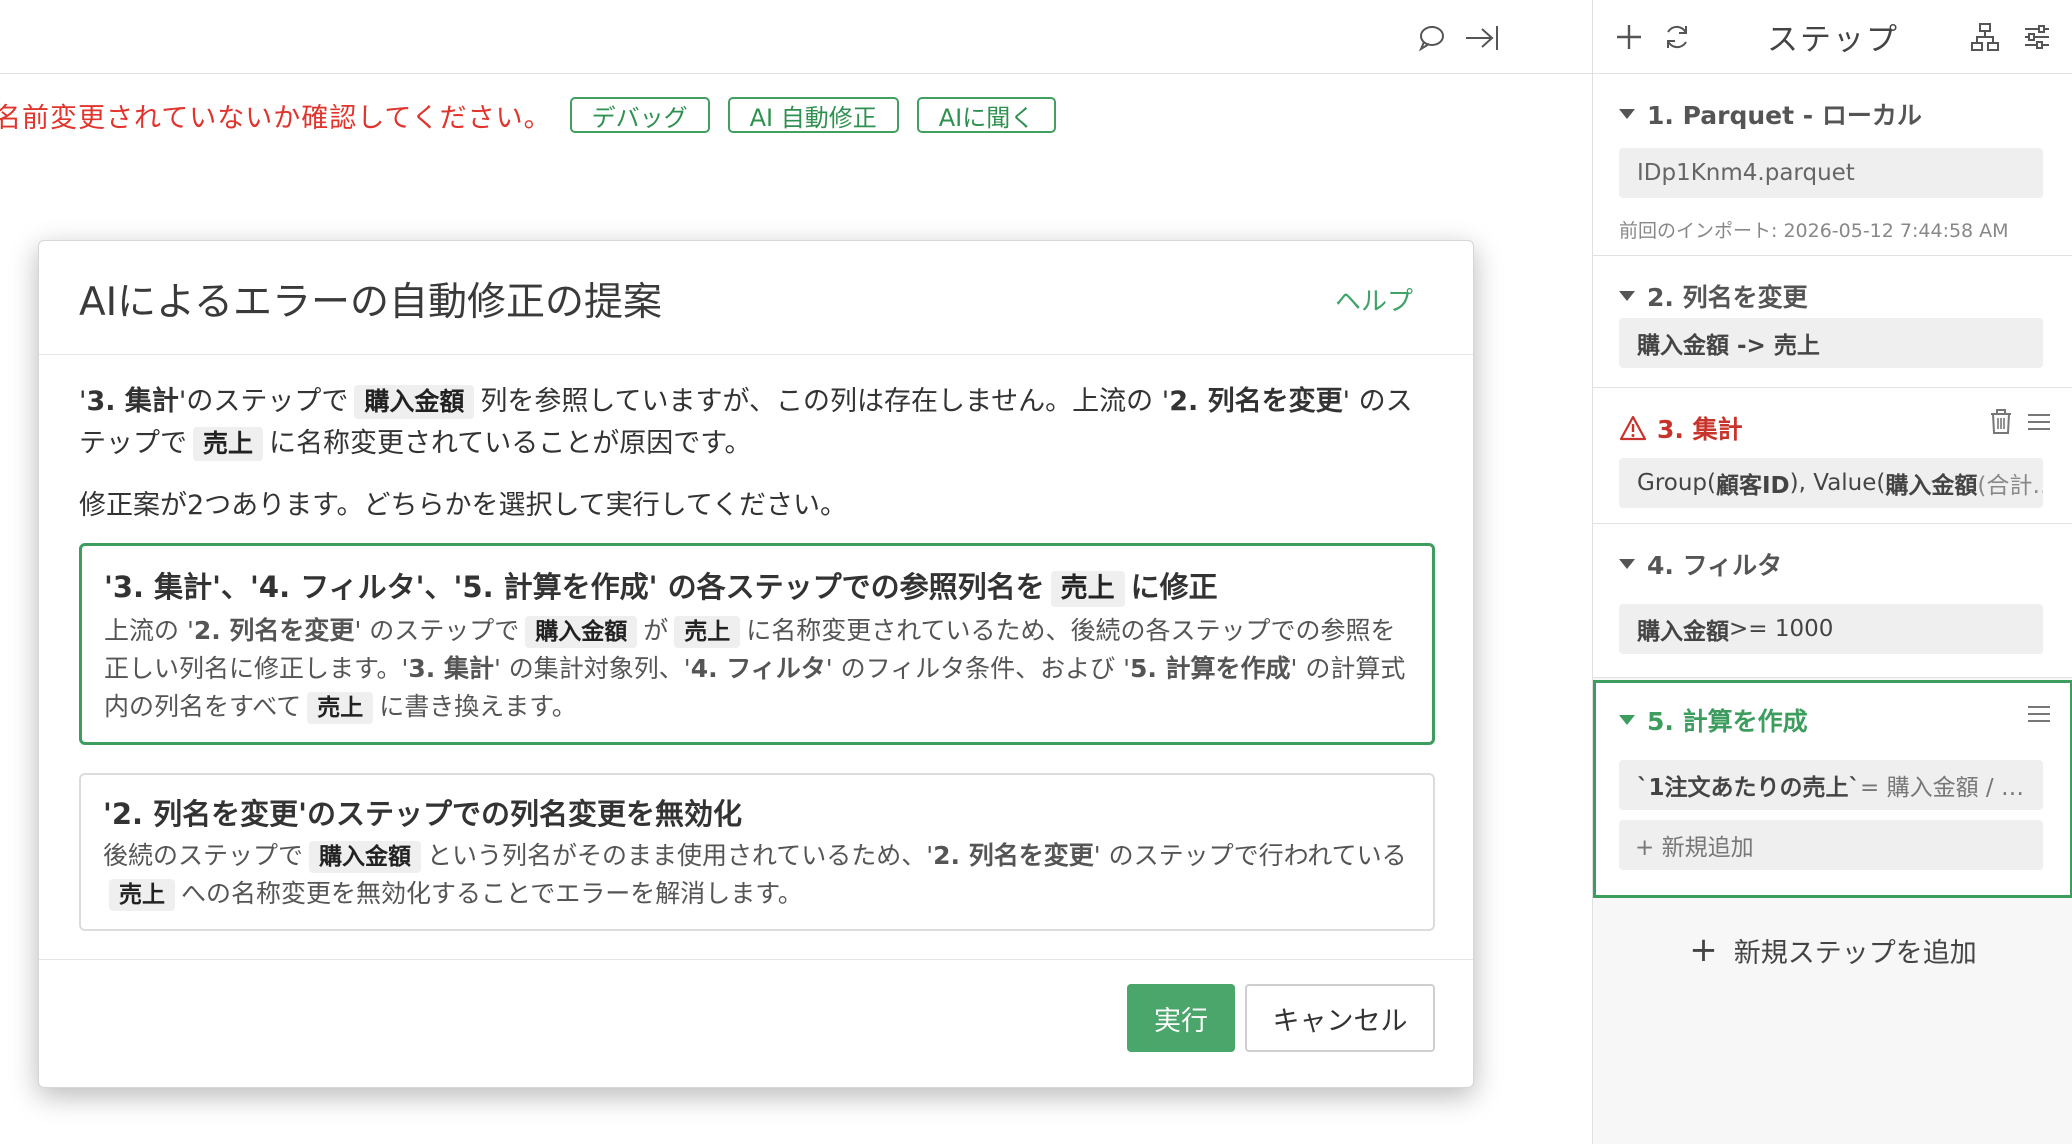  I want to click on add-new-item-button: + 新規追加, so click(1831, 845).